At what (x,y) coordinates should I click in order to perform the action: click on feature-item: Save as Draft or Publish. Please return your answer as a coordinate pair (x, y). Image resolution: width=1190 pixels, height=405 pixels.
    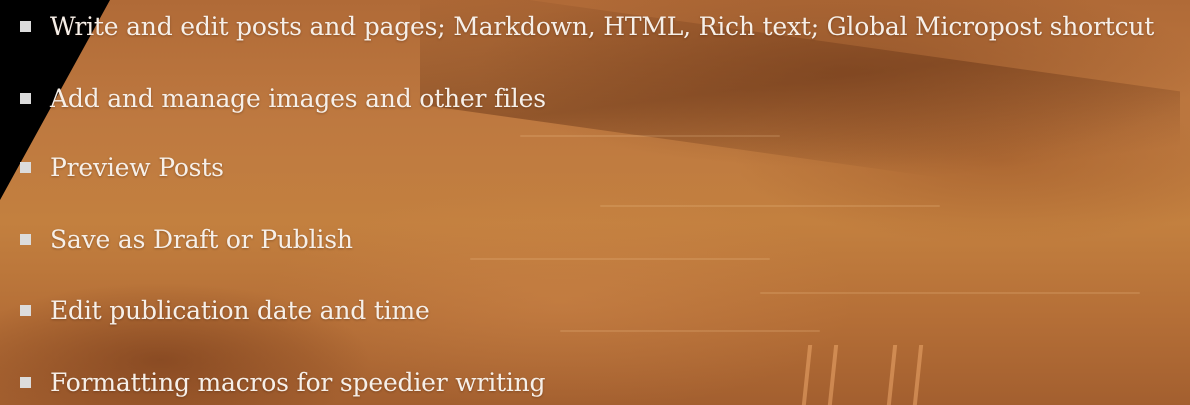
    Looking at the image, I should click on (186, 239).